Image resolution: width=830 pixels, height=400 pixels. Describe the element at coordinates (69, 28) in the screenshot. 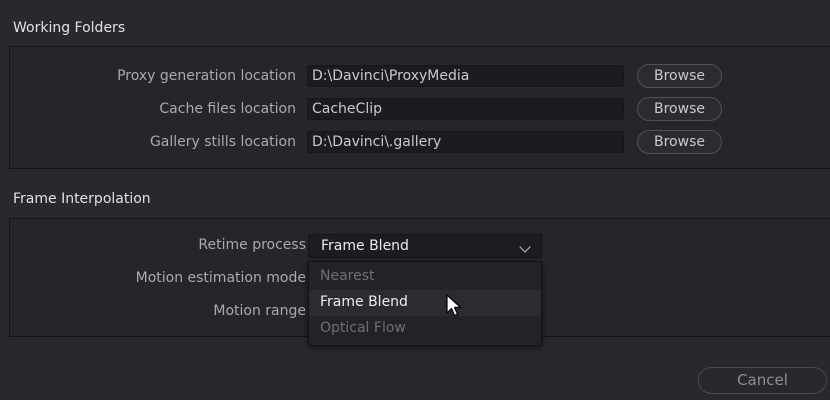

I see `working-folders-title: Working Folders` at that location.